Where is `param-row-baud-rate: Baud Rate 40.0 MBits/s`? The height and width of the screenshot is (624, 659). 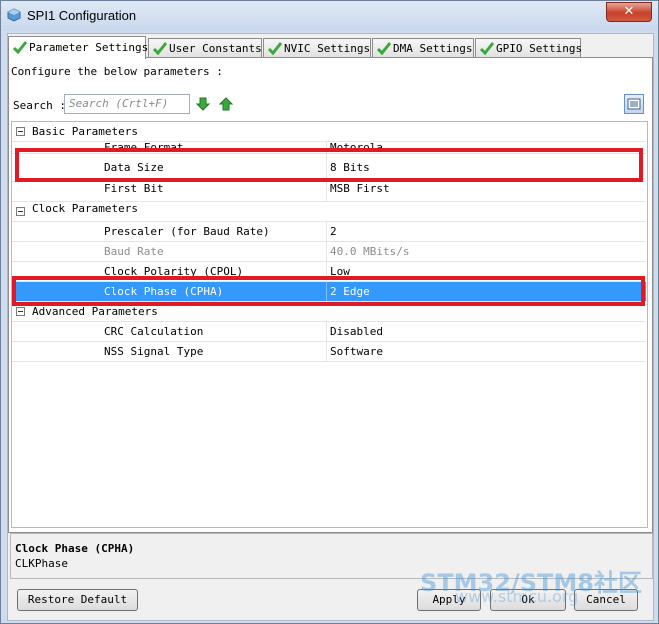
param-row-baud-rate: Baud Rate 40.0 MBits/s is located at coordinates (329, 252).